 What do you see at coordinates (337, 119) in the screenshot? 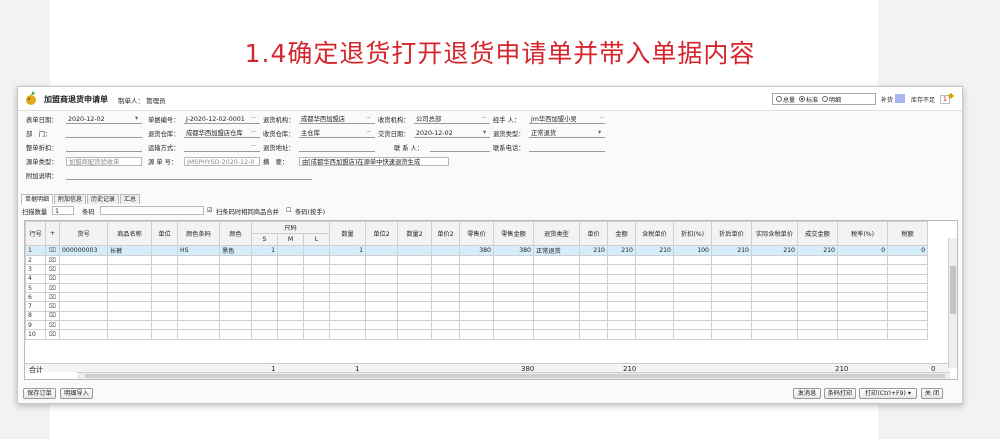
I see `ret-org-field: 成都华西加盟店` at bounding box center [337, 119].